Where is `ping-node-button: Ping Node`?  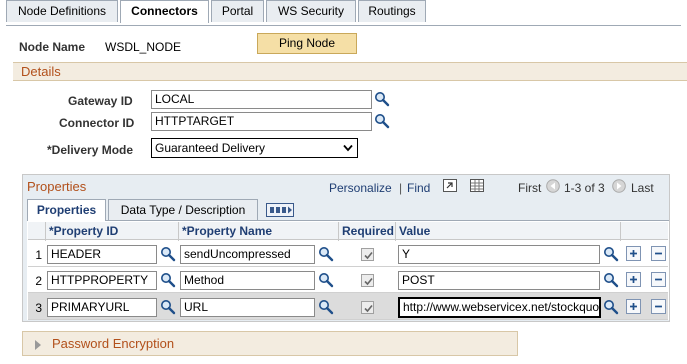 ping-node-button: Ping Node is located at coordinates (307, 43).